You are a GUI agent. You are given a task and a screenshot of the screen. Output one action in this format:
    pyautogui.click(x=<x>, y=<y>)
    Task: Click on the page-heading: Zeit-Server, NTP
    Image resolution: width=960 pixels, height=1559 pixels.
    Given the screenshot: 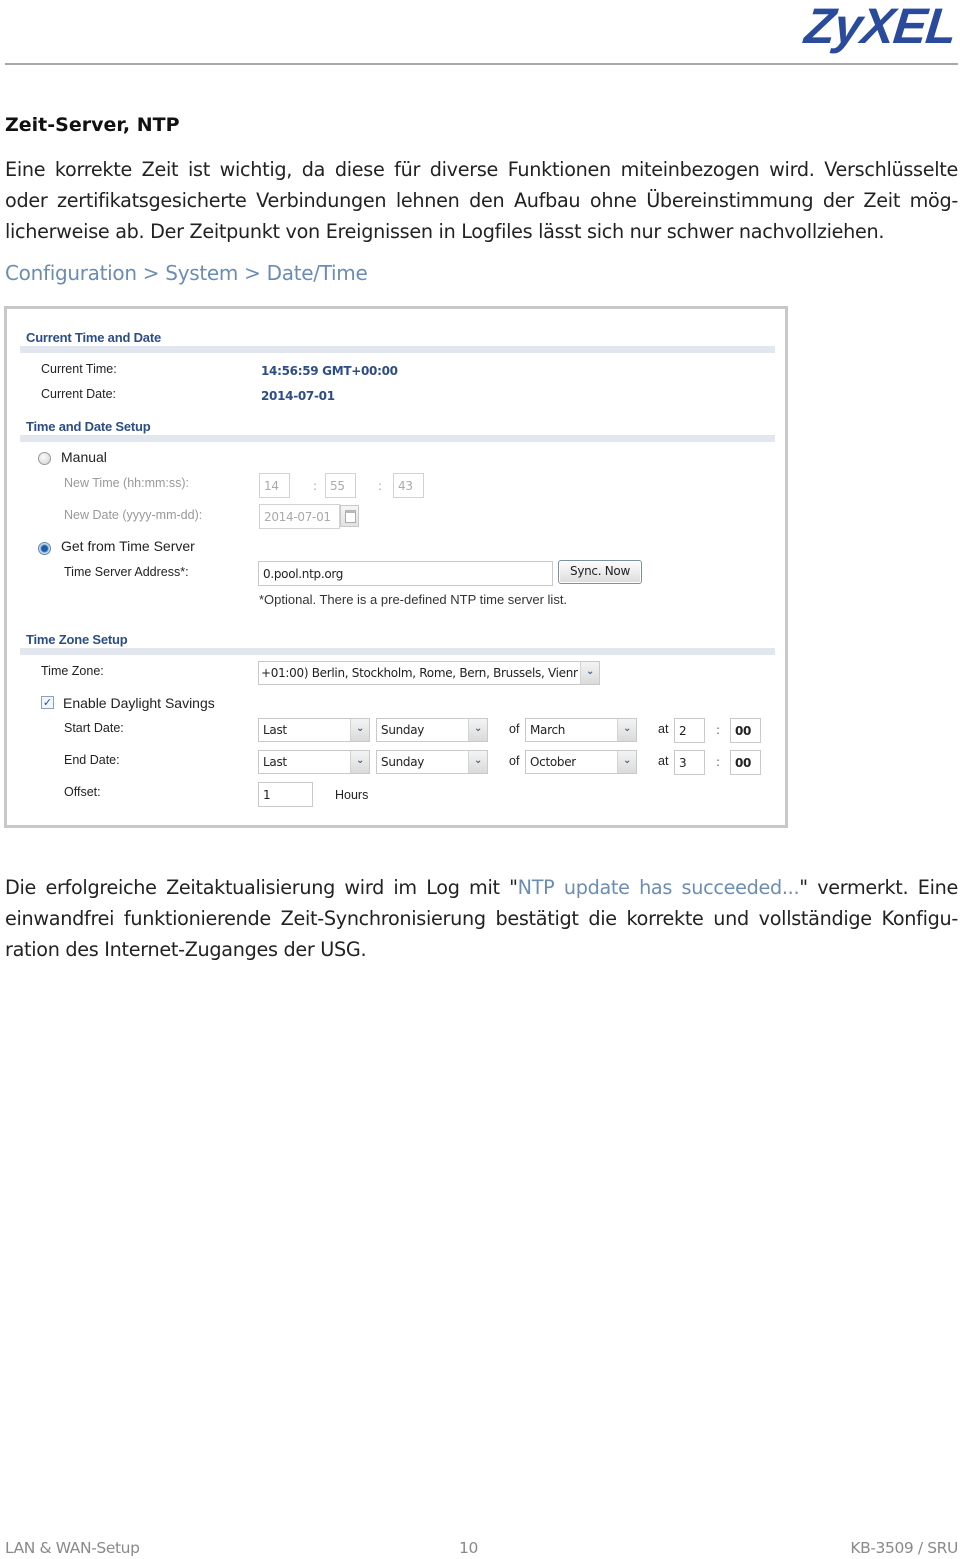 What is the action you would take?
    pyautogui.click(x=92, y=125)
    